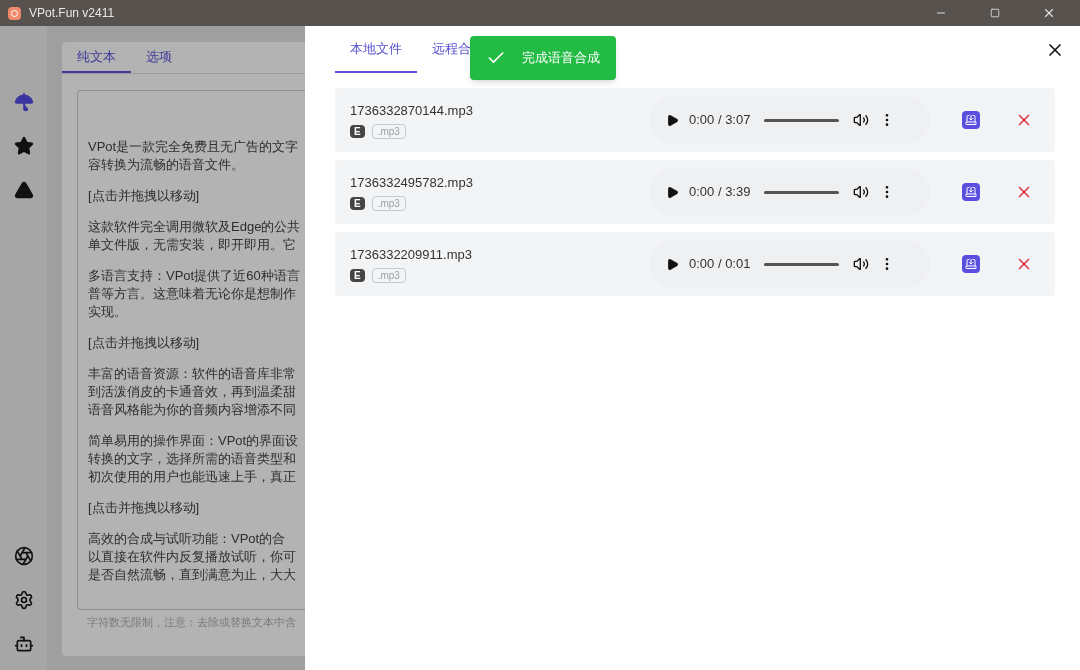 This screenshot has height=670, width=1080. What do you see at coordinates (720, 264) in the screenshot?
I see `time-text: 0:00 / 0:01` at bounding box center [720, 264].